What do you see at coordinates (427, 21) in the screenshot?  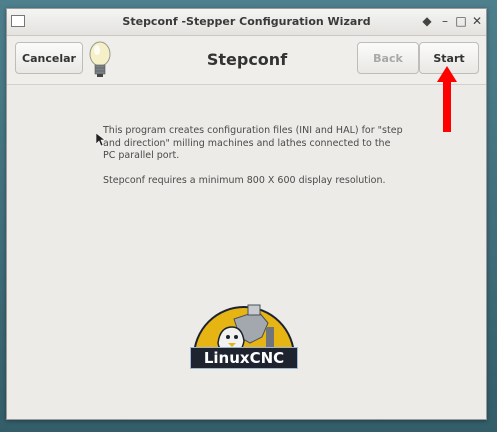 I see `window-menu-icon: ◆` at bounding box center [427, 21].